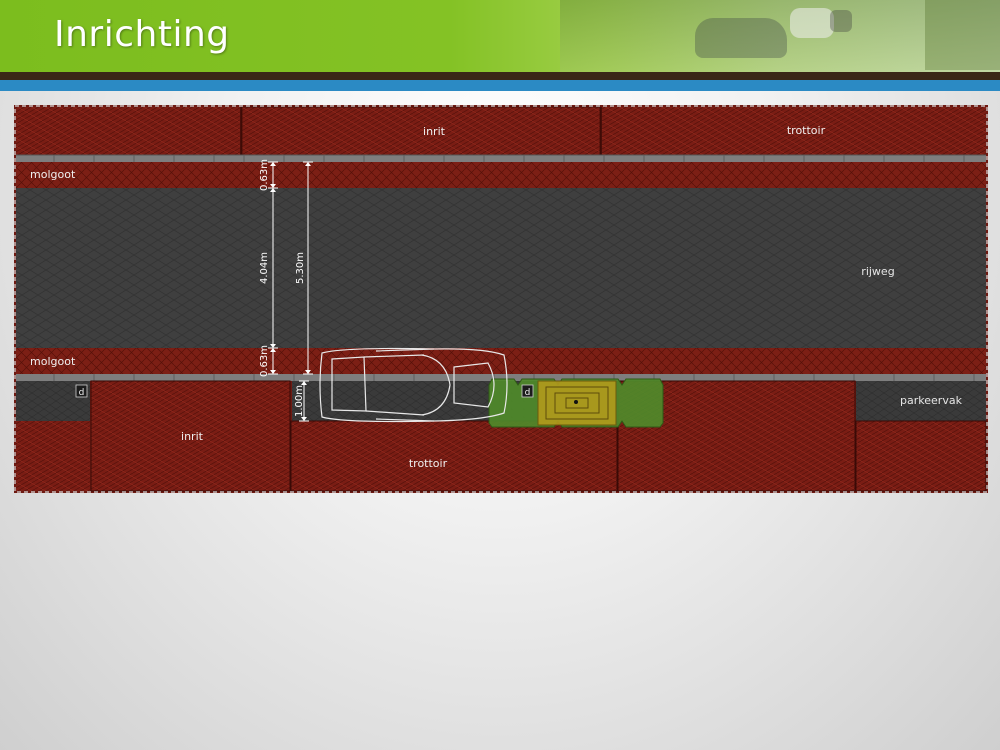 The width and height of the screenshot is (1000, 750). Describe the element at coordinates (53, 361) in the screenshot. I see `label-molgoot-bottom: molgoot` at that location.